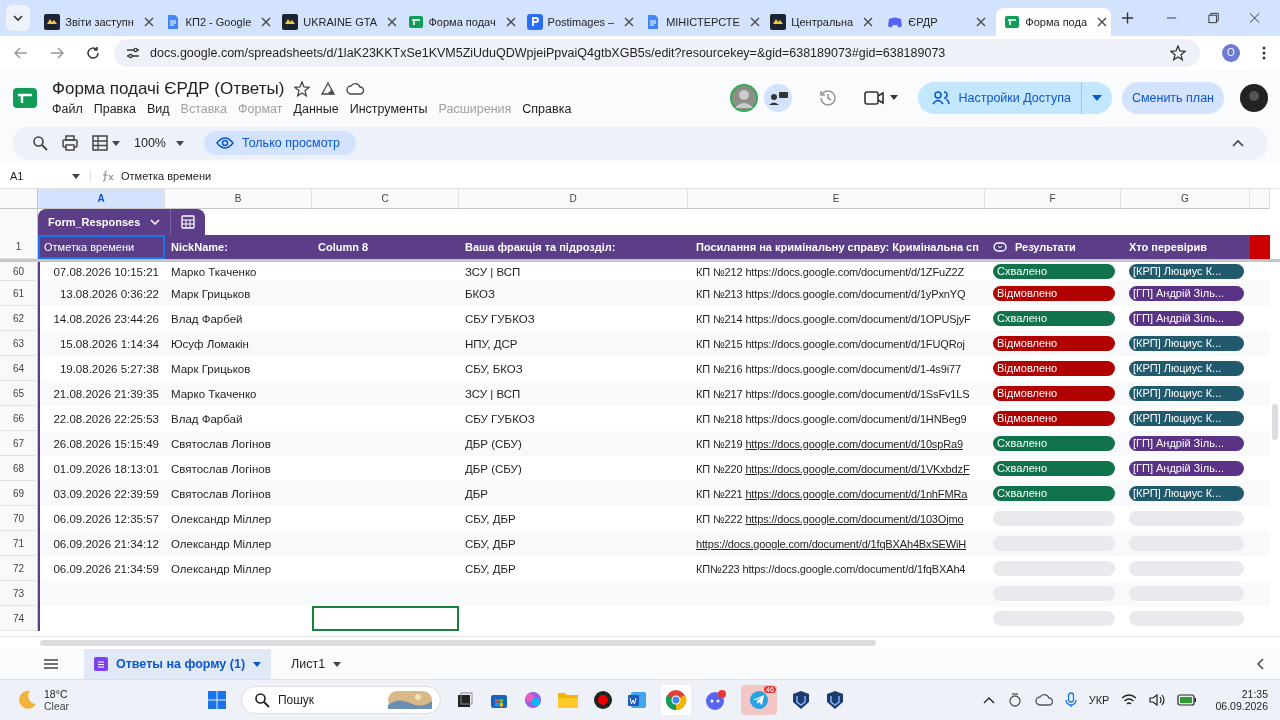 The height and width of the screenshot is (720, 1280). Describe the element at coordinates (19, 444) in the screenshot. I see `row-number: 67` at that location.